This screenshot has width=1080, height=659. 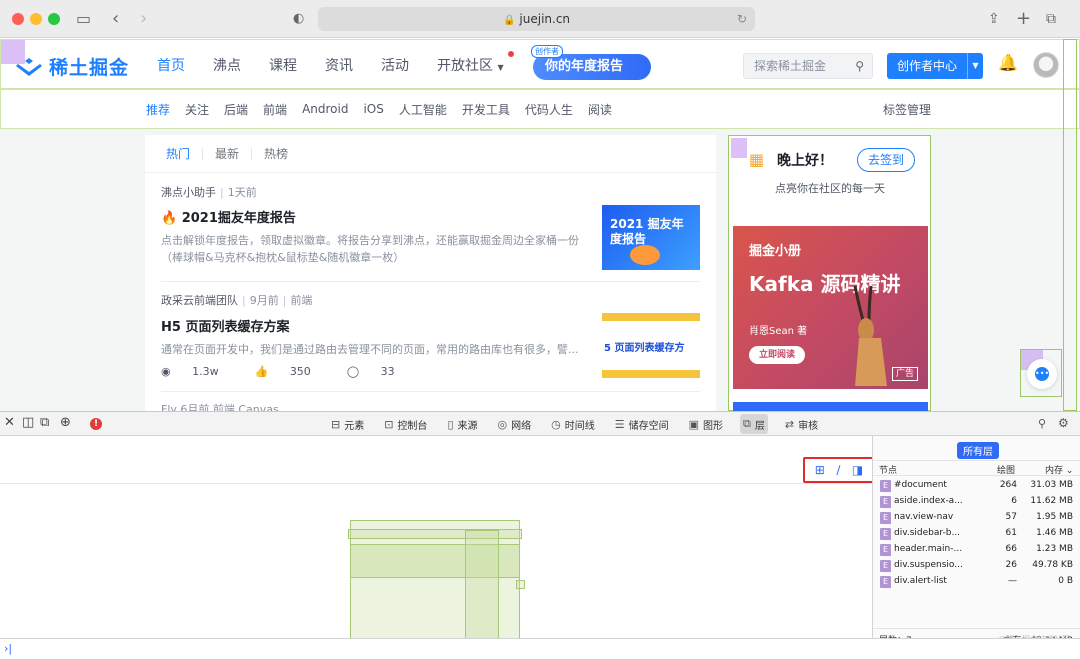 What do you see at coordinates (275, 109) in the screenshot?
I see `category-frontend: 前端` at bounding box center [275, 109].